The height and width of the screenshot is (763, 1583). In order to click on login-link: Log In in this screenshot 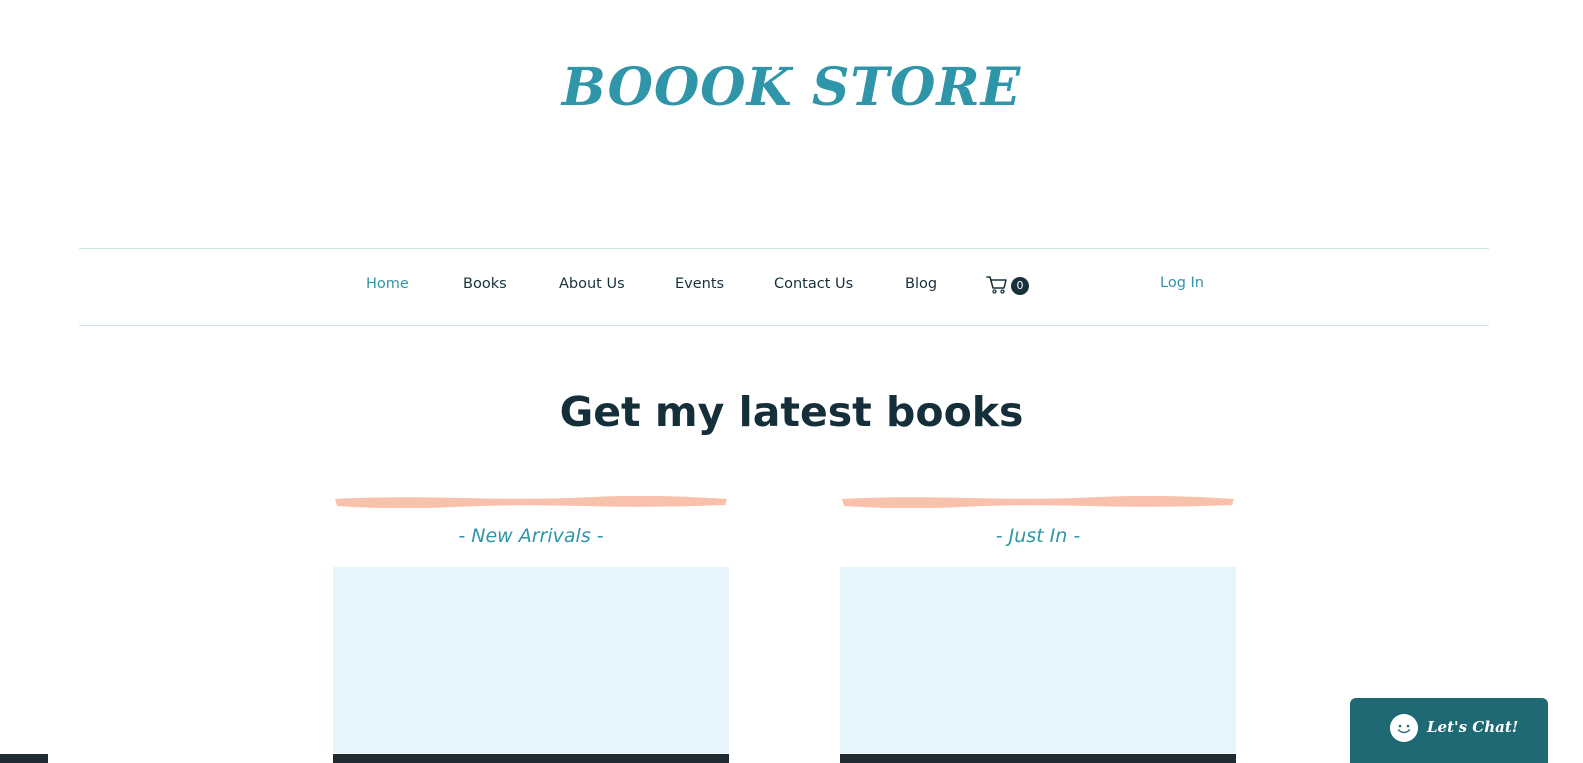, I will do `click(1182, 283)`.